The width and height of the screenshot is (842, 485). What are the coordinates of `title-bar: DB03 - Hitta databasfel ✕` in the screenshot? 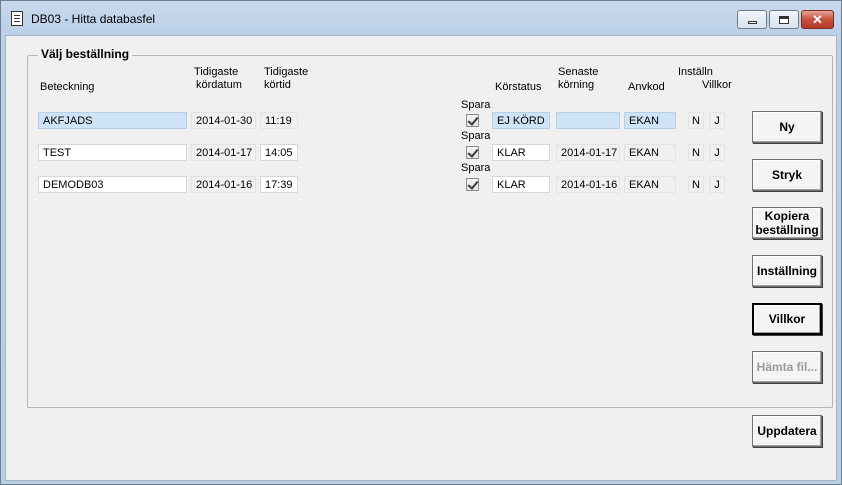 It's located at (421, 18).